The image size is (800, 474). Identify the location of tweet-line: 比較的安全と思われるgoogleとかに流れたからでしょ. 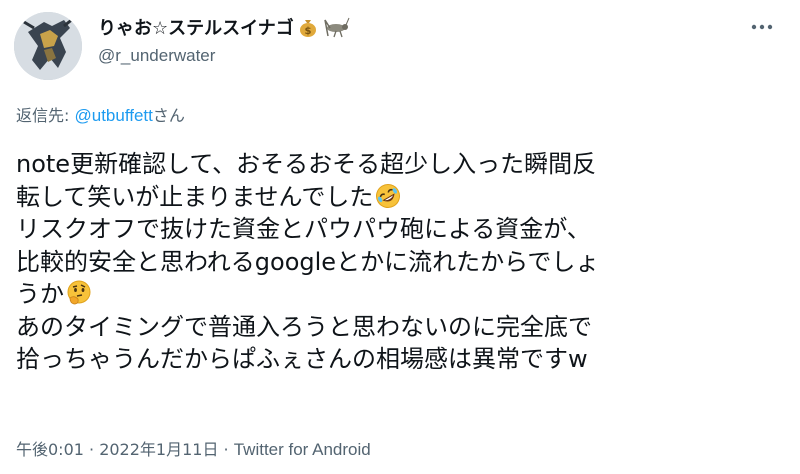
(401, 262).